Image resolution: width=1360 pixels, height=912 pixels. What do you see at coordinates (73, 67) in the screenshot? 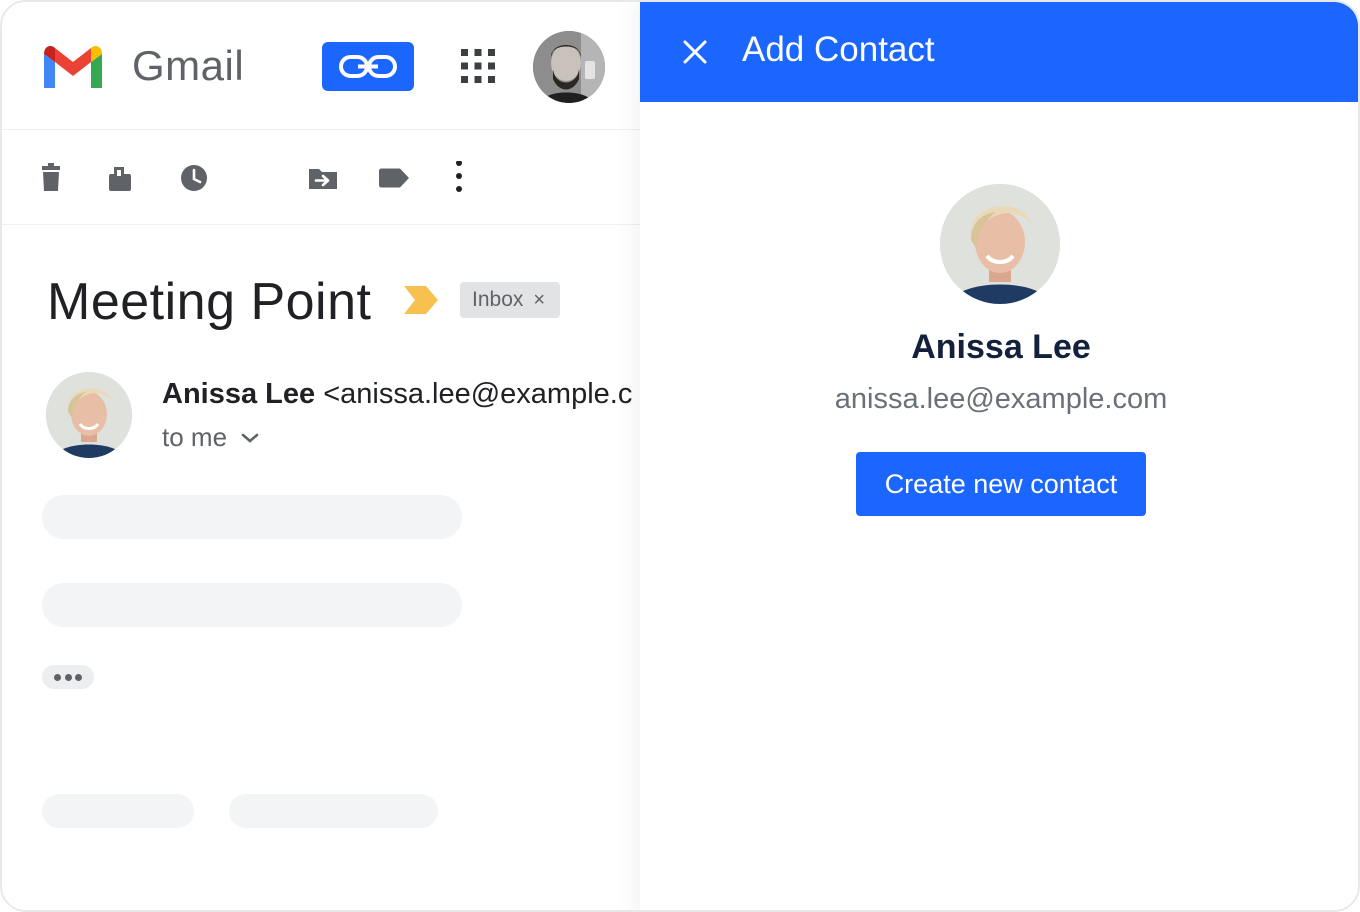
I see `gmail-logo-icon` at bounding box center [73, 67].